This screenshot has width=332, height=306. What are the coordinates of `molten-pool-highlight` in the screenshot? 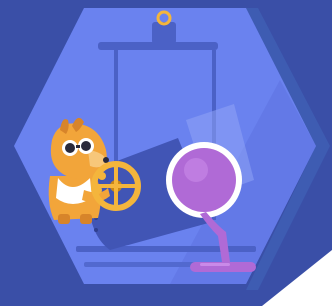 It's located at (215, 264).